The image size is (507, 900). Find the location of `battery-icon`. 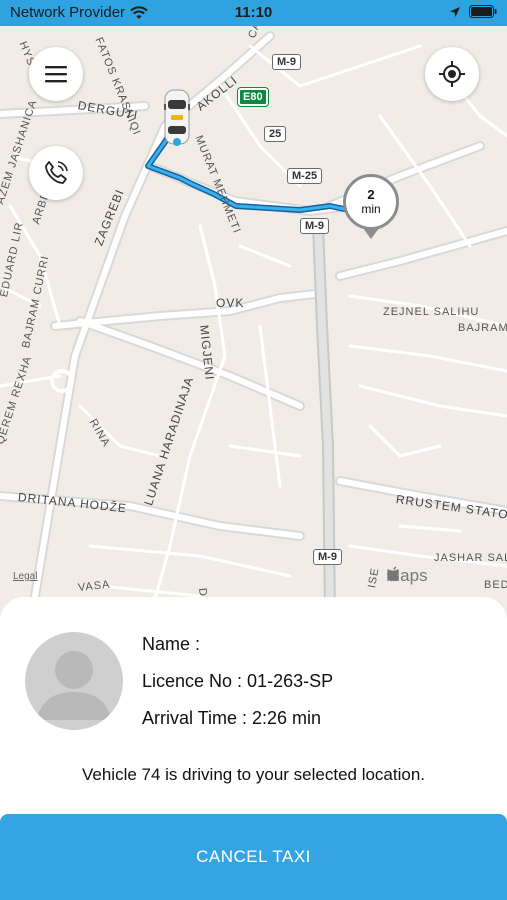

battery-icon is located at coordinates (483, 11).